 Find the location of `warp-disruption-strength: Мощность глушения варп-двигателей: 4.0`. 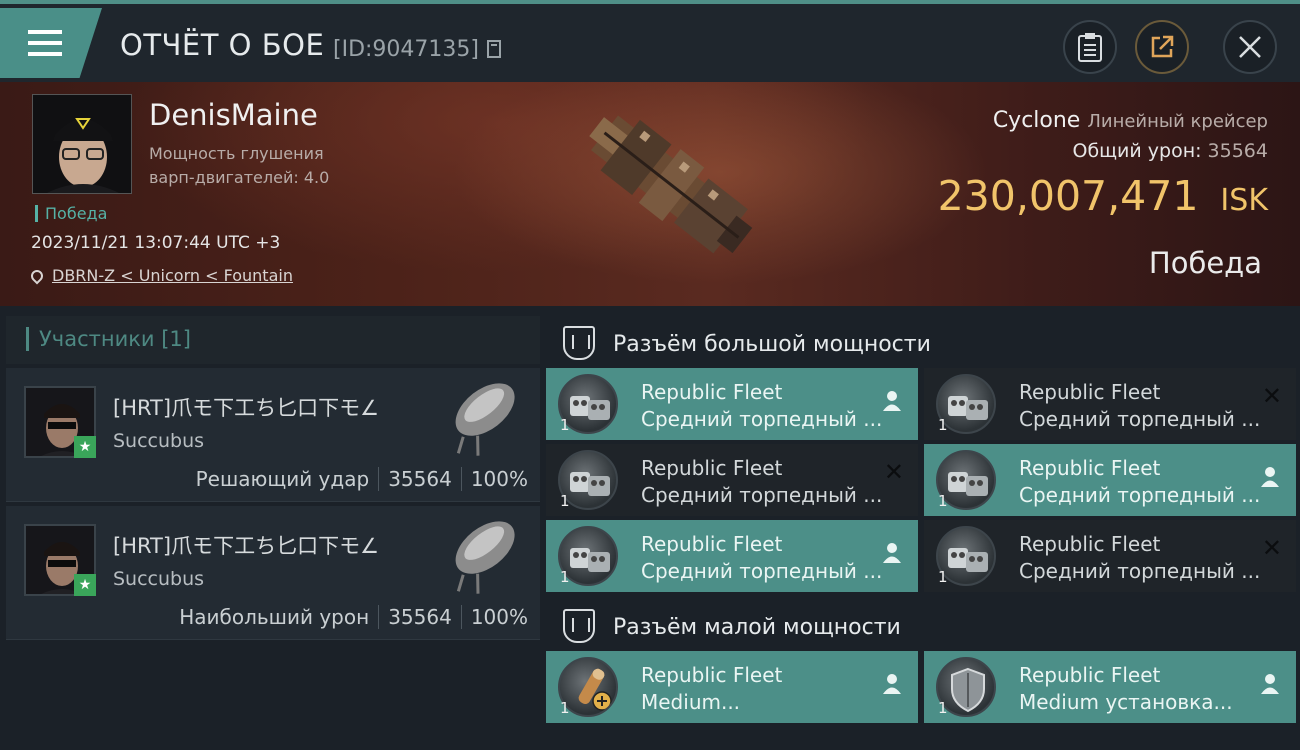

warp-disruption-strength: Мощность глушения варп-двигателей: 4.0 is located at coordinates (239, 166).